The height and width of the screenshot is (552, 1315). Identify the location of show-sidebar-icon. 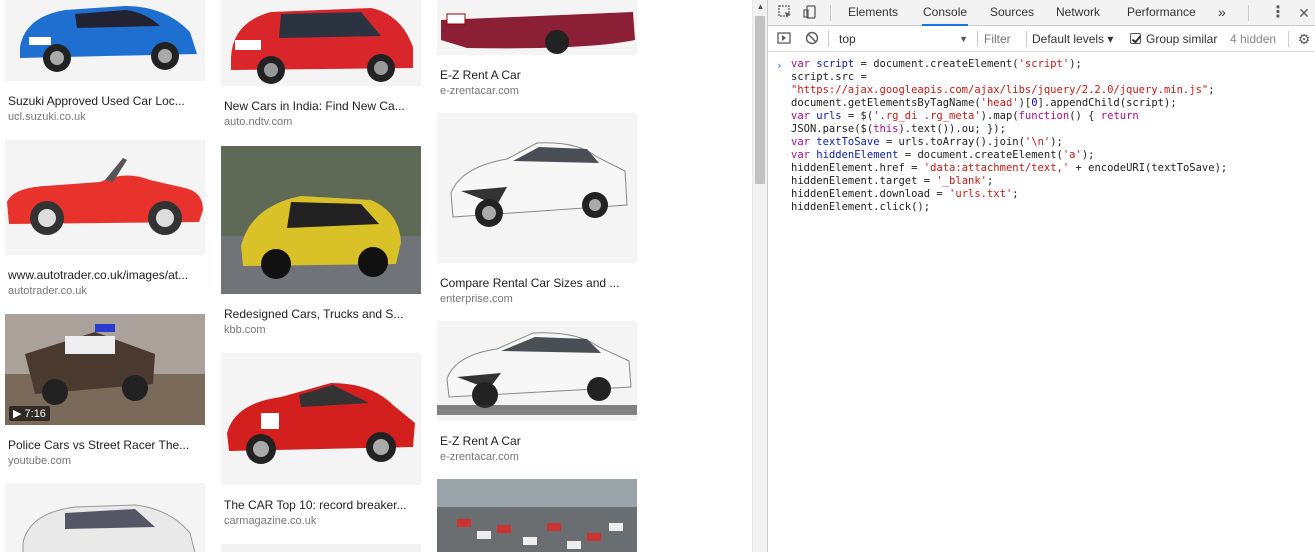
(784, 39).